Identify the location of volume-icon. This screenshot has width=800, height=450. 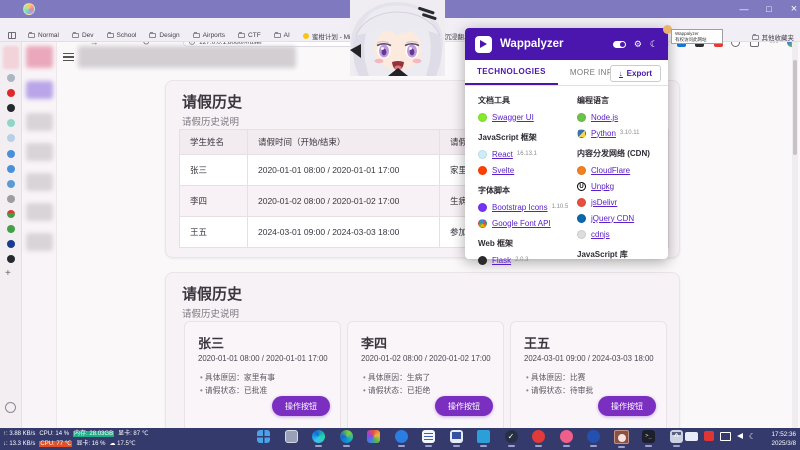
(739, 436).